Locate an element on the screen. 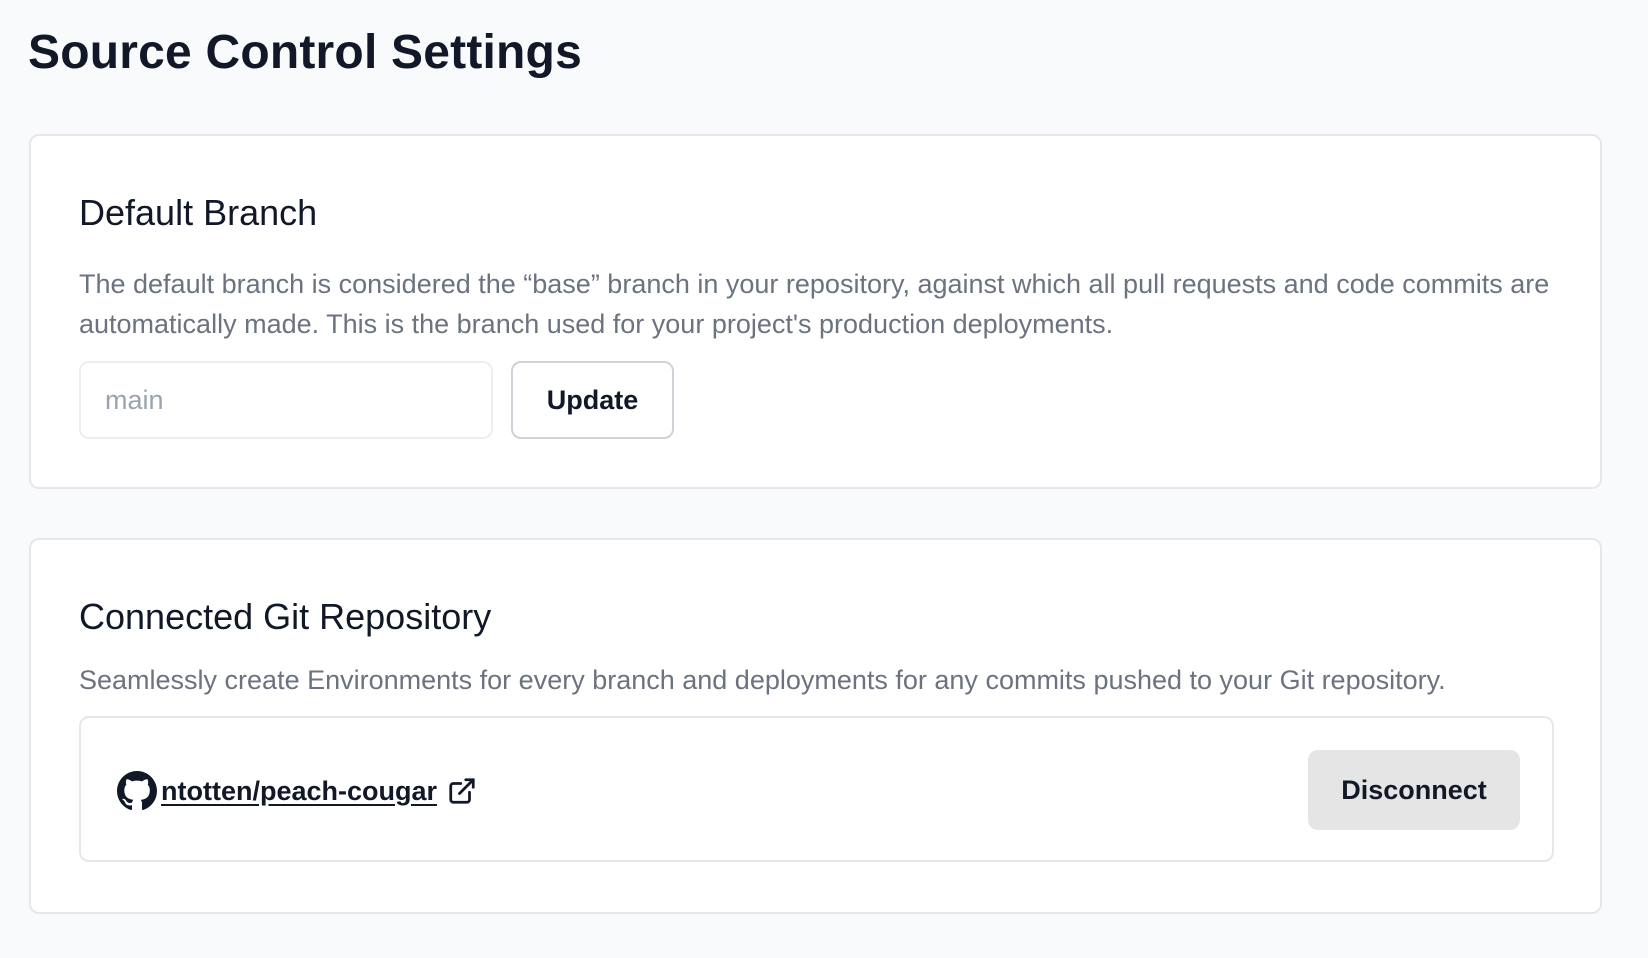 This screenshot has height=958, width=1648. default-branch-input is located at coordinates (286, 400).